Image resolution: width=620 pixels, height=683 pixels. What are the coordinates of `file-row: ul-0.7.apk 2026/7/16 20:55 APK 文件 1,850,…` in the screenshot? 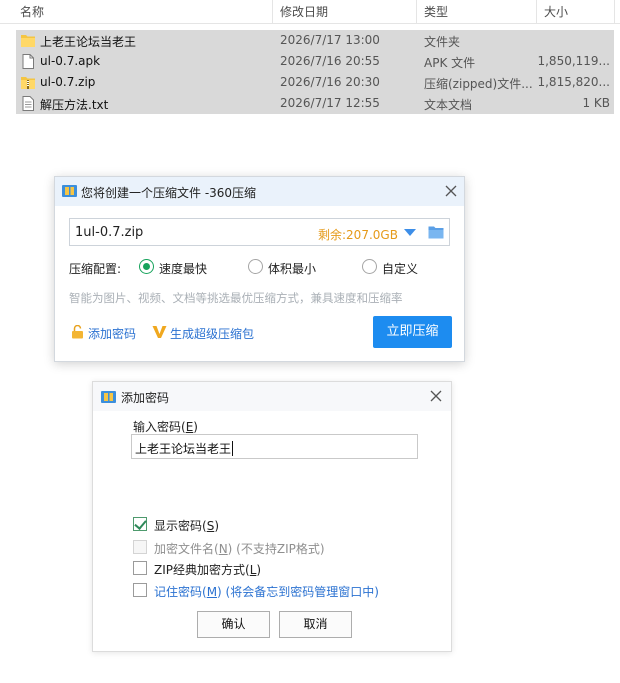 It's located at (315, 61).